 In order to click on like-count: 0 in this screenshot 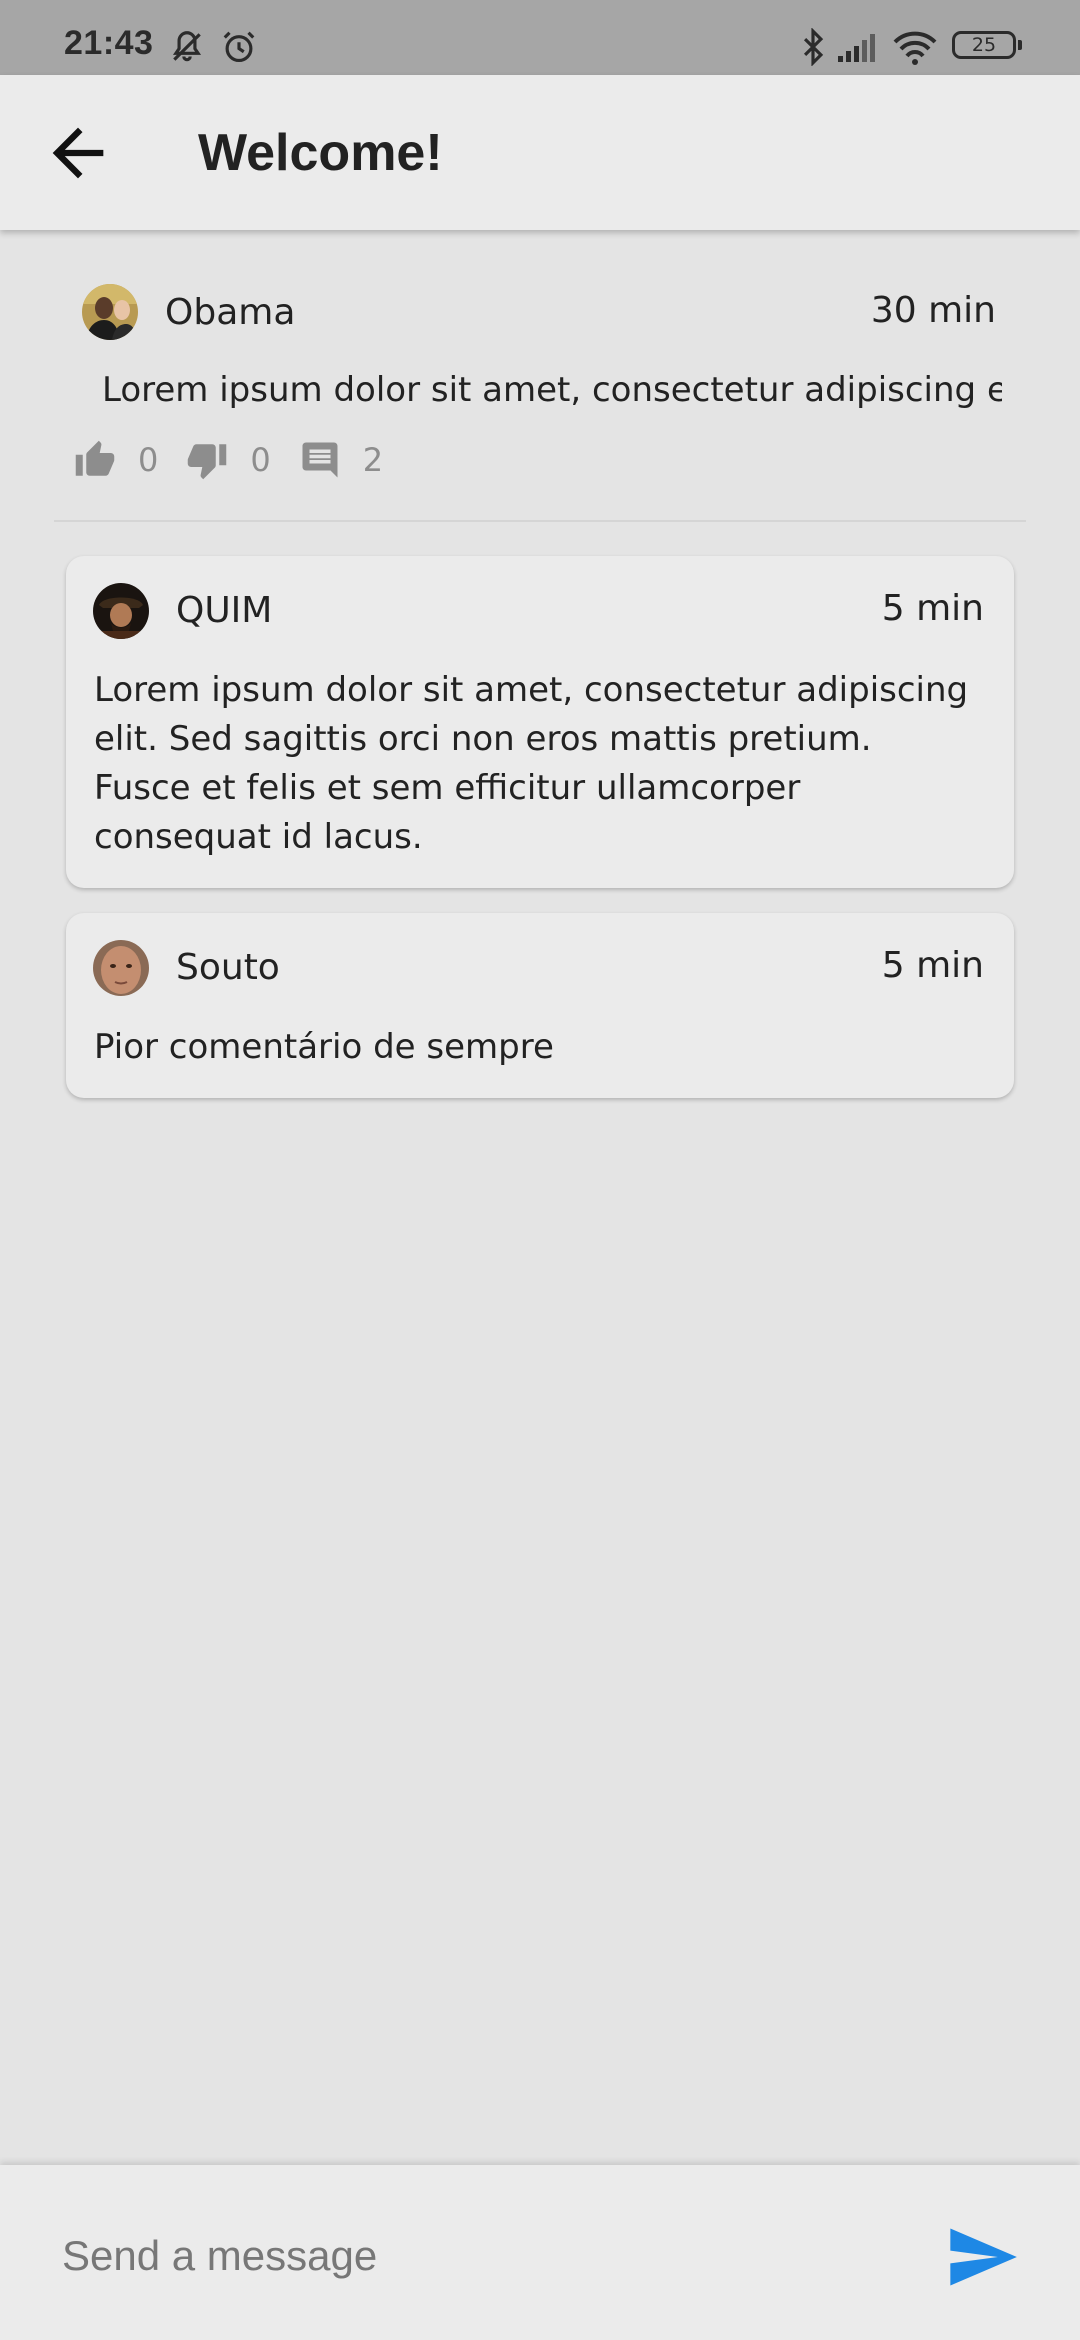, I will do `click(148, 460)`.